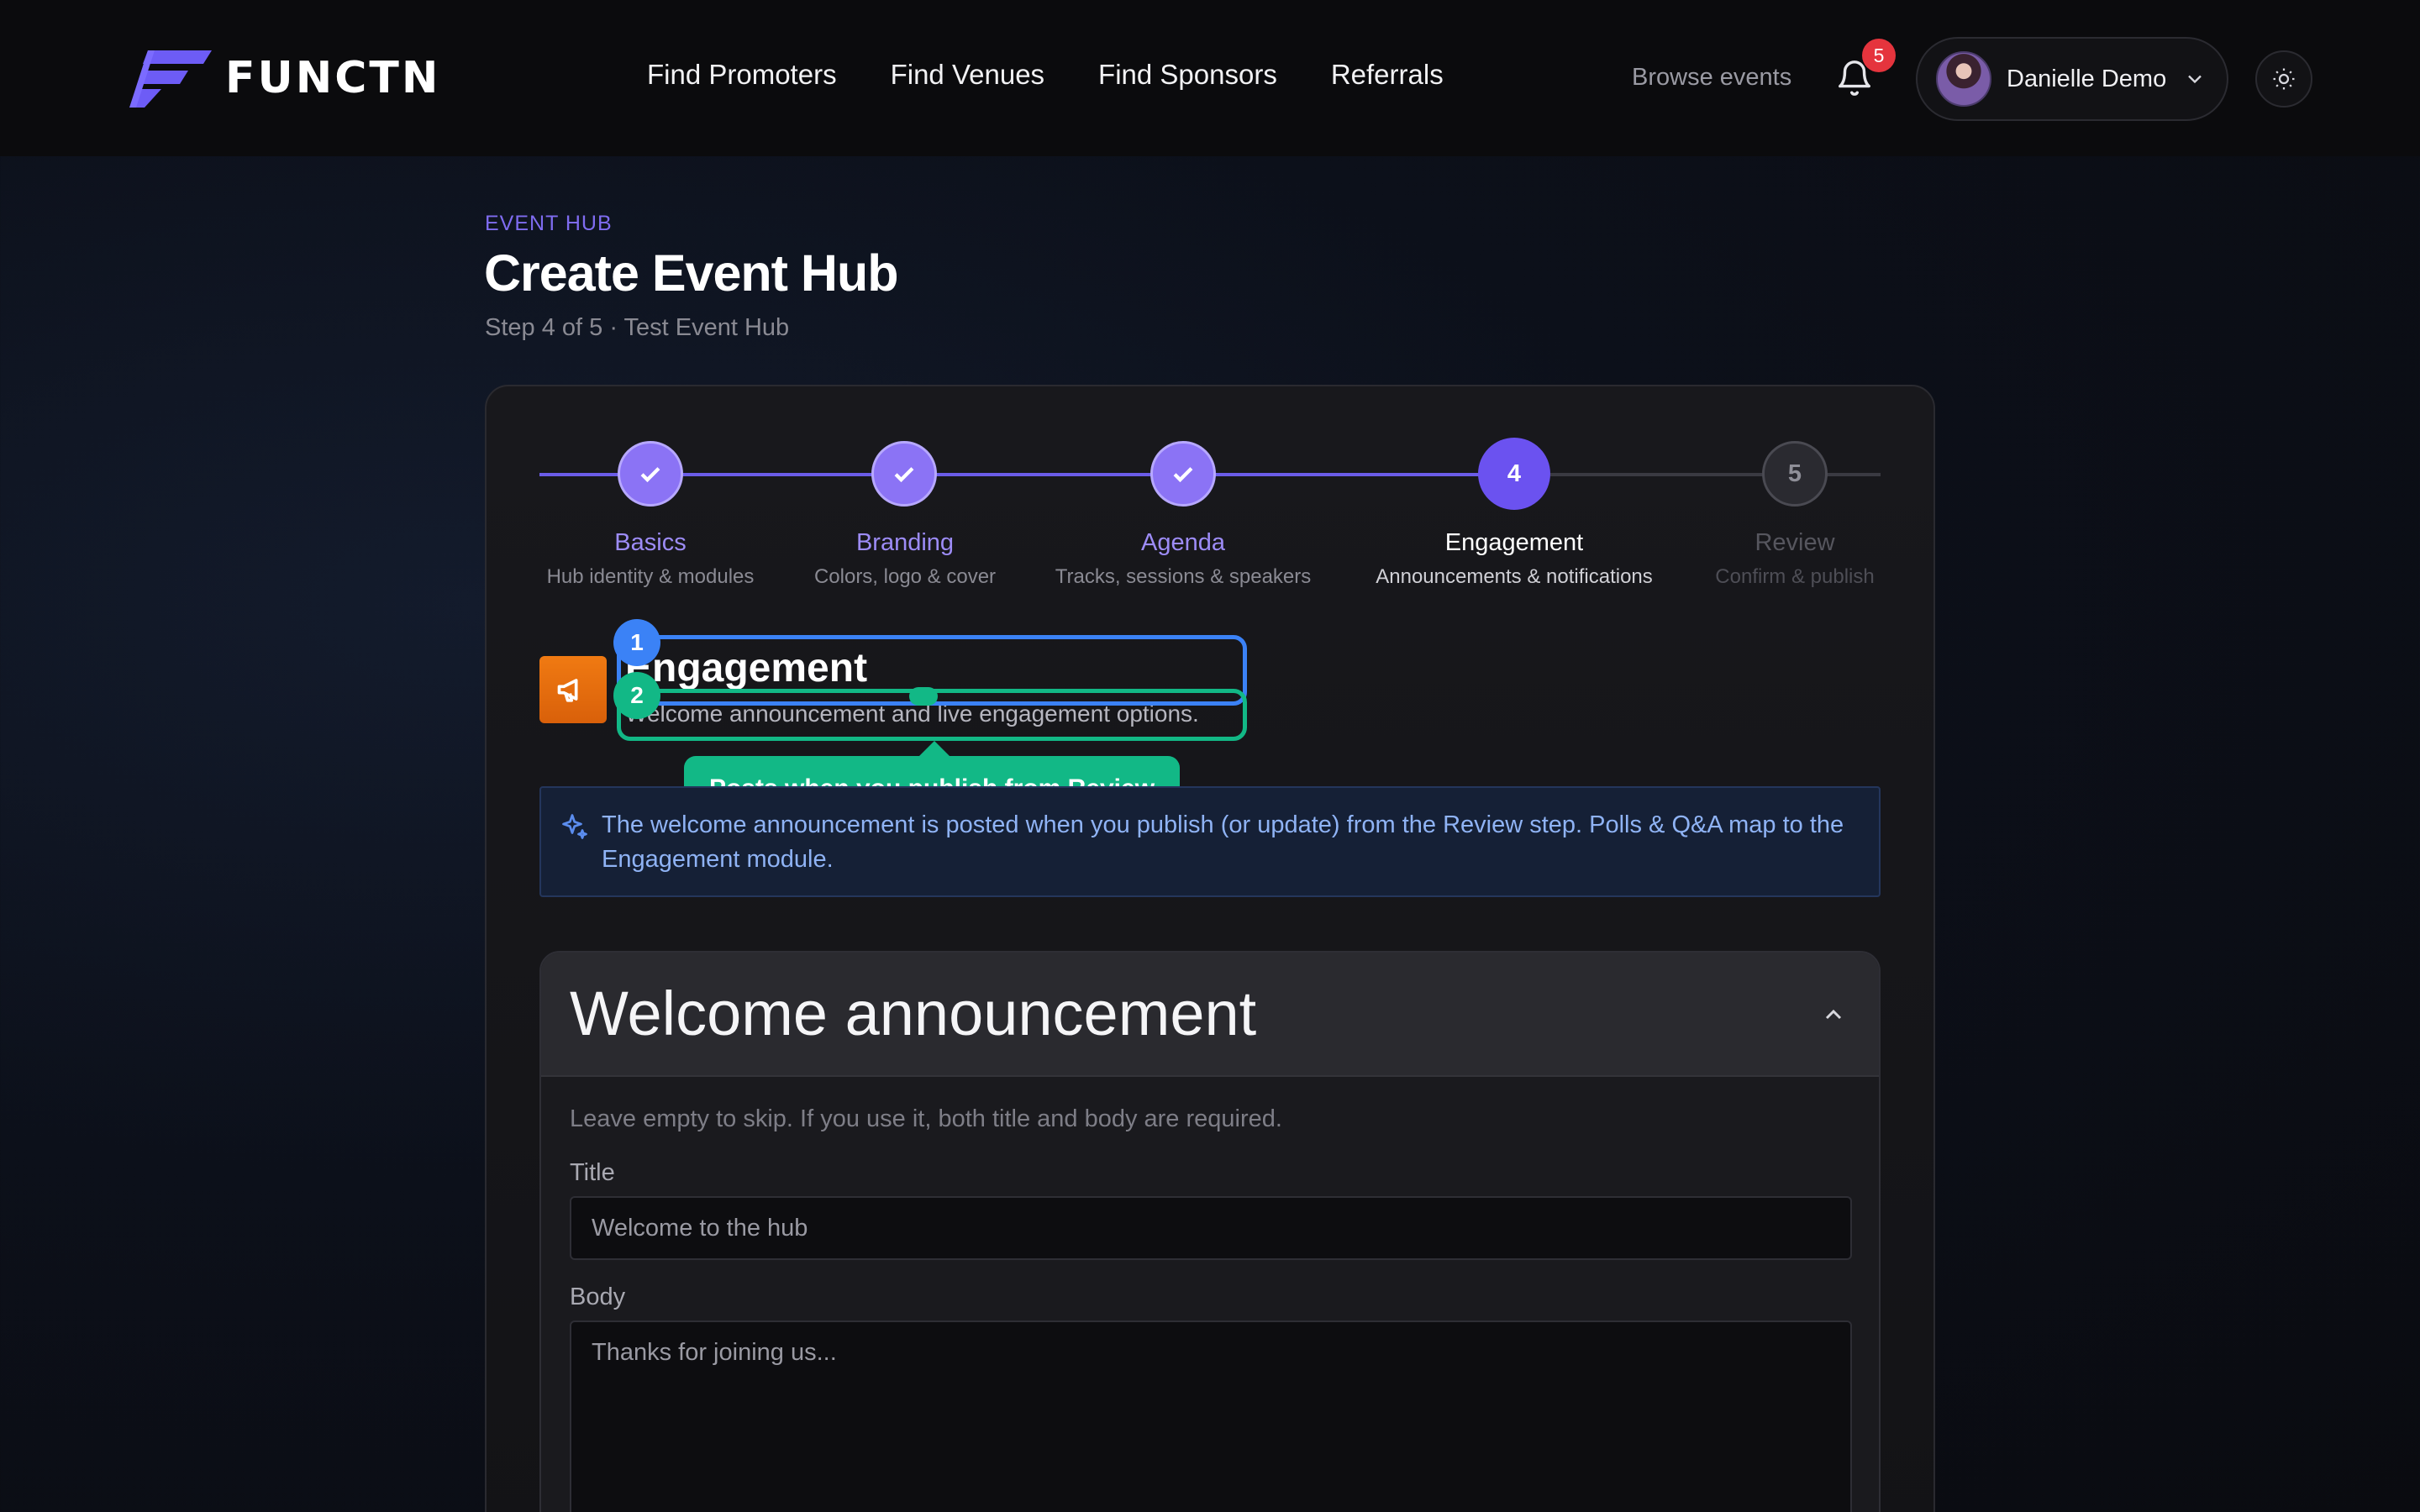  Describe the element at coordinates (1187, 75) in the screenshot. I see `nav-find-sponsors: Find Sponsors` at that location.